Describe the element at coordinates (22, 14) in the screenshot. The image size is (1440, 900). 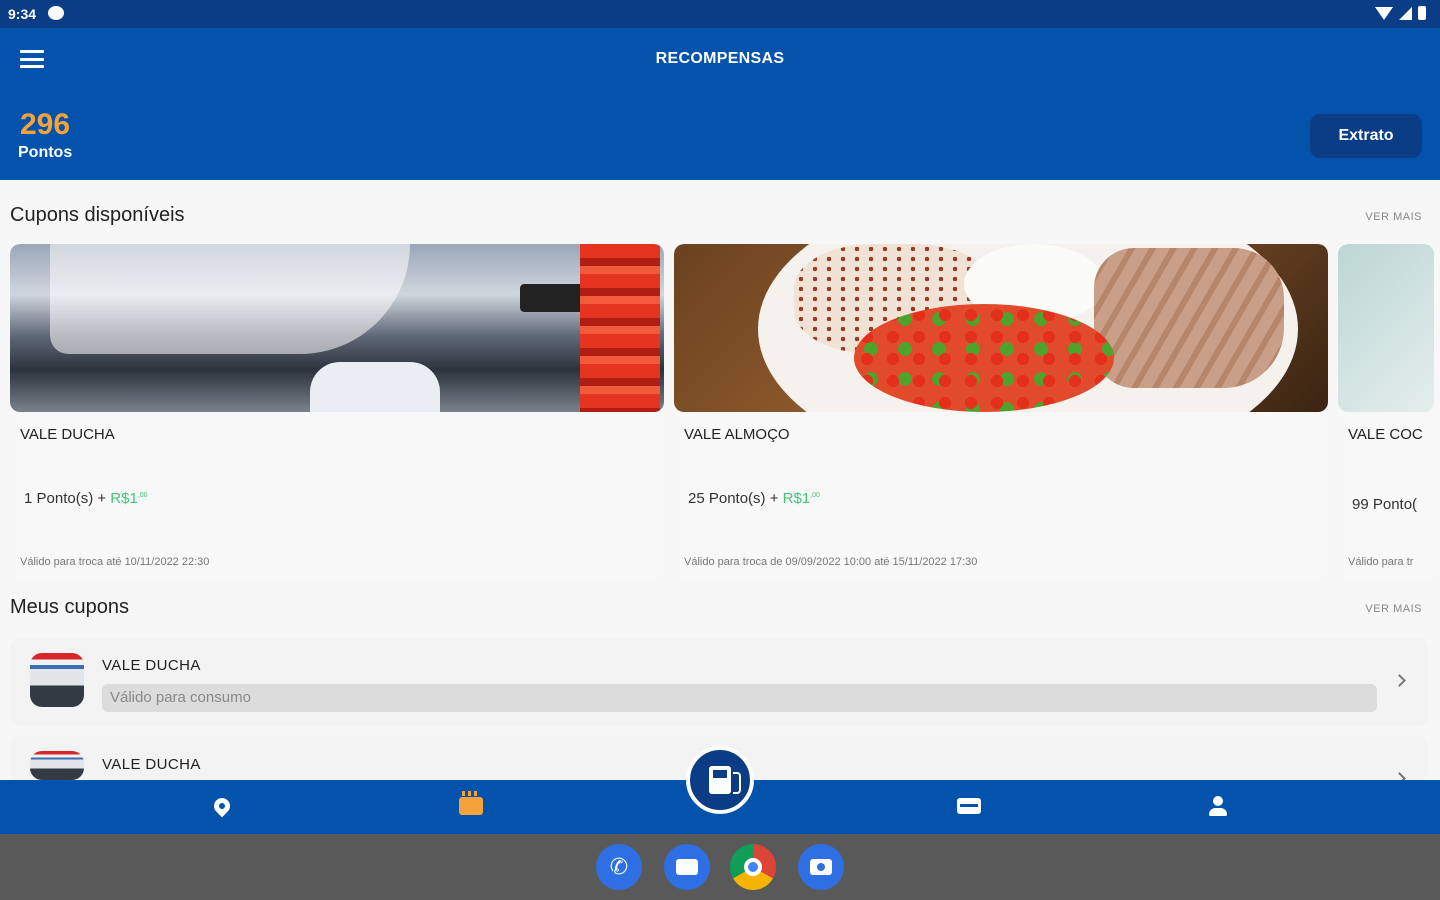
I see `status-time: 9:34` at that location.